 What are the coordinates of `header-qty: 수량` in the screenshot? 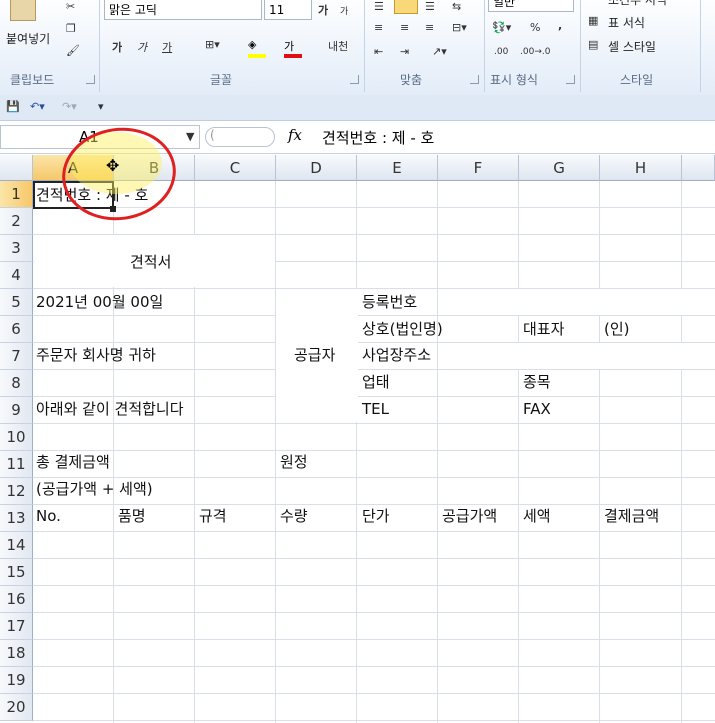 It's located at (294, 516).